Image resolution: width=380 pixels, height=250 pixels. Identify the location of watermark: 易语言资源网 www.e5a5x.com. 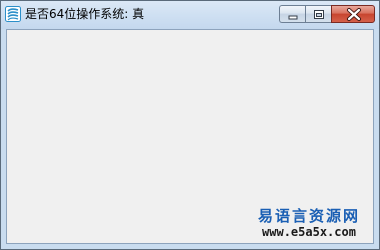
(309, 223).